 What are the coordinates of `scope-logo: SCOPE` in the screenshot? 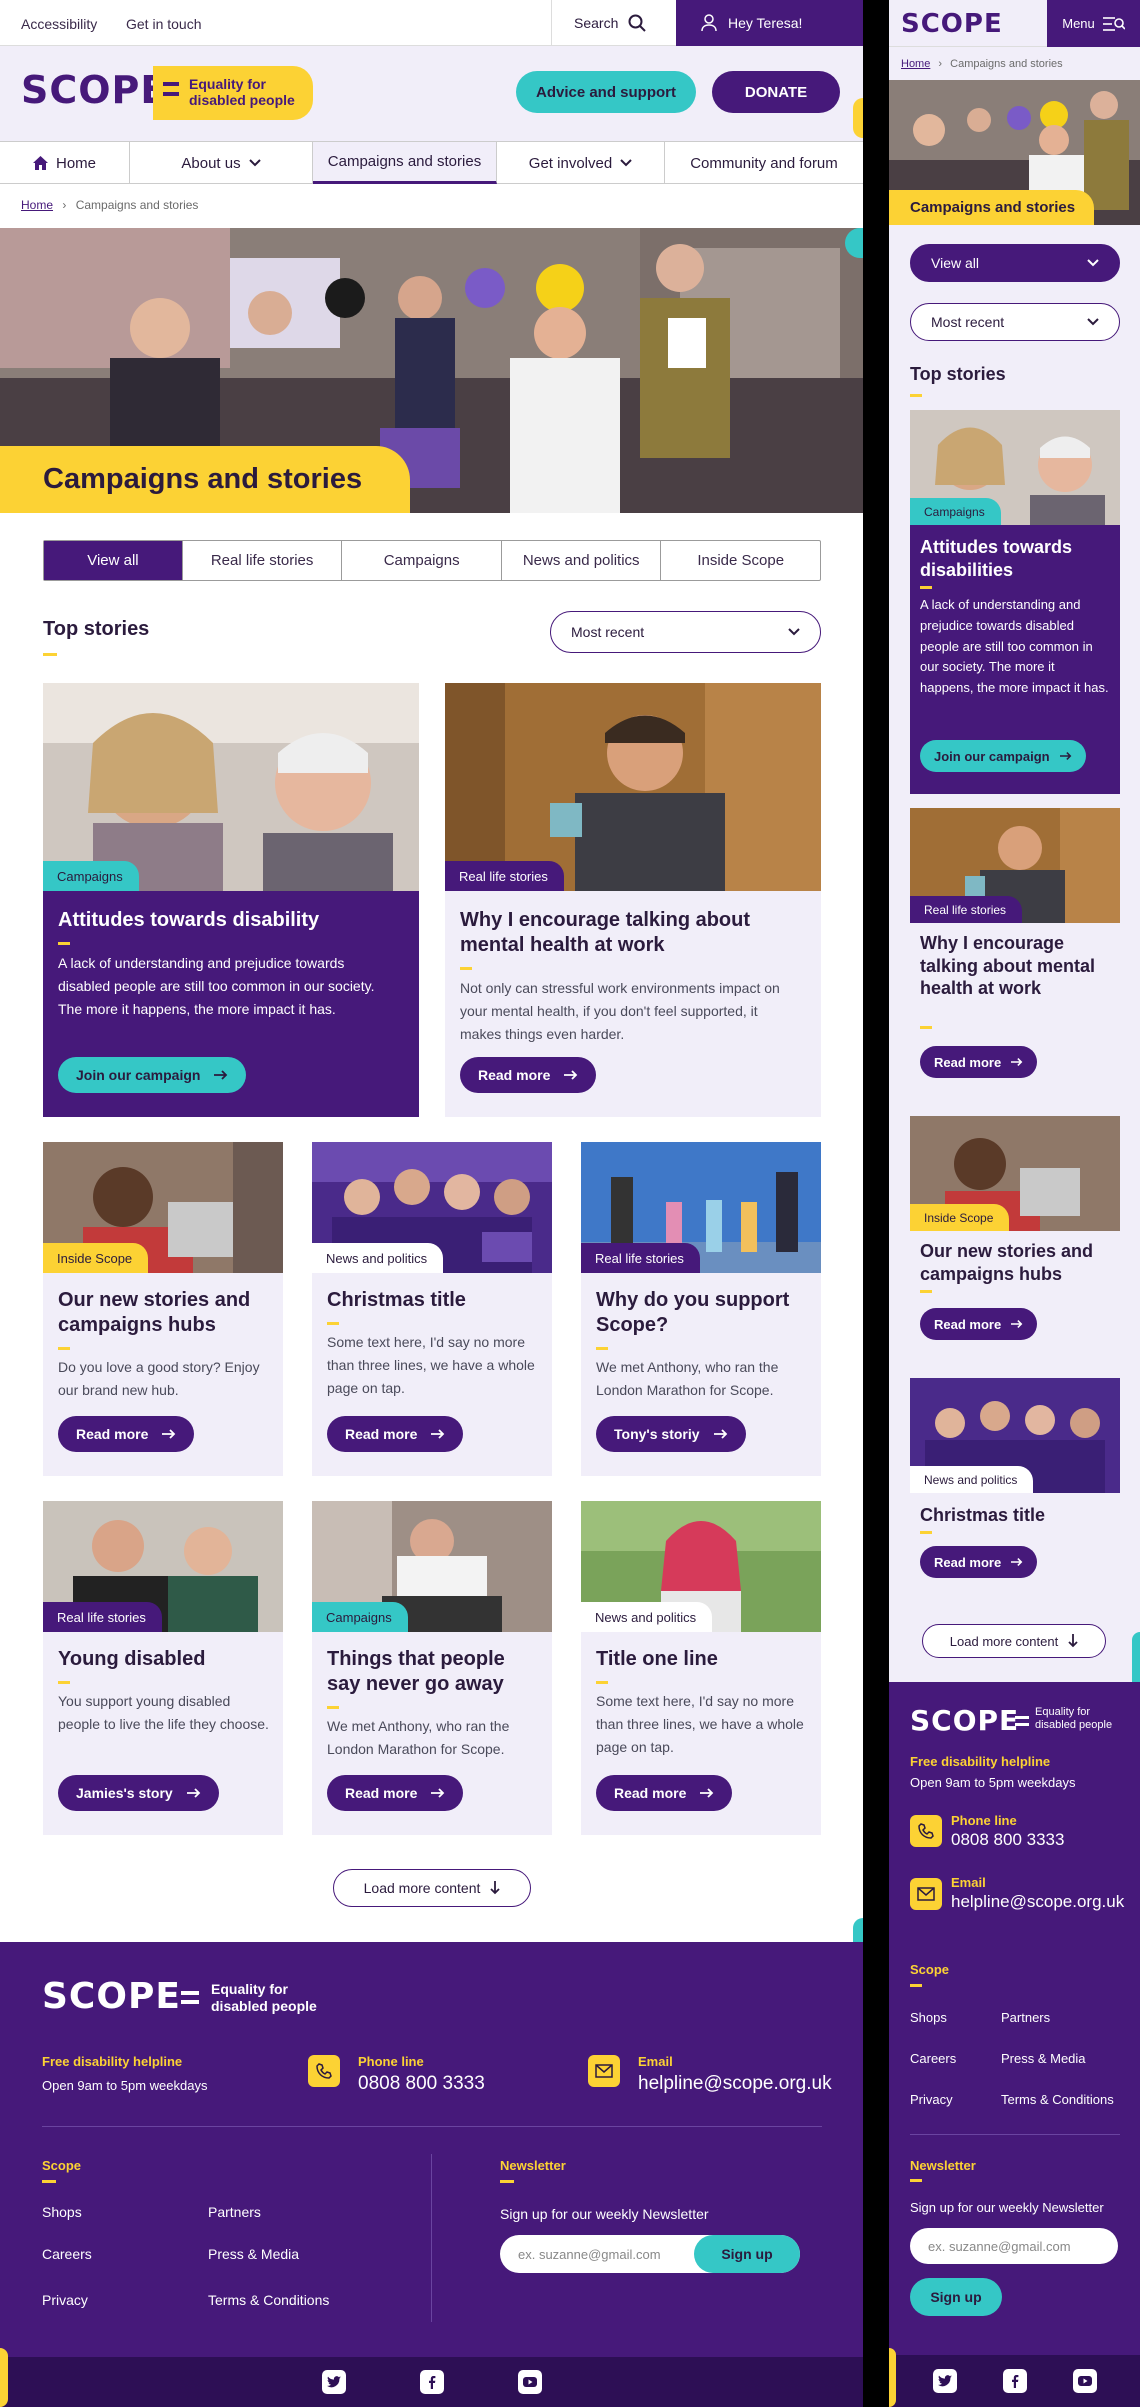 It's located at (94, 90).